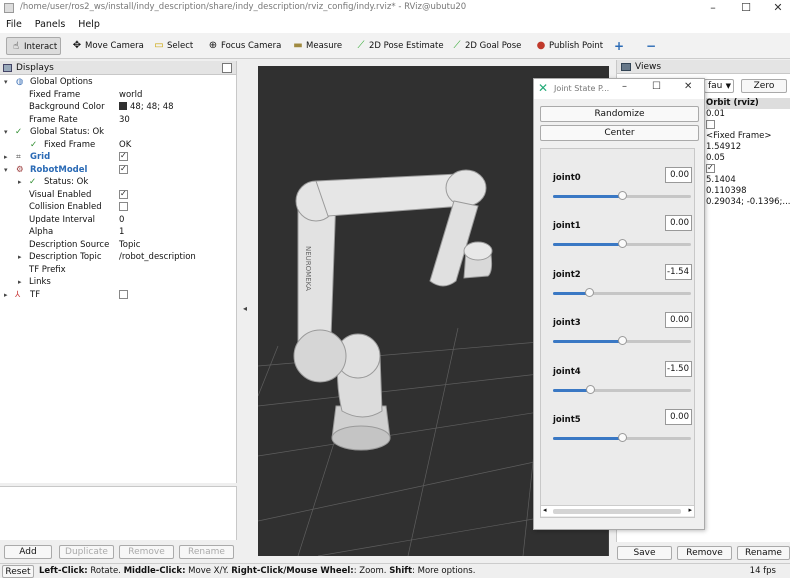  I want to click on tree-row: Background Color 48; 48; 48, so click(118, 107).